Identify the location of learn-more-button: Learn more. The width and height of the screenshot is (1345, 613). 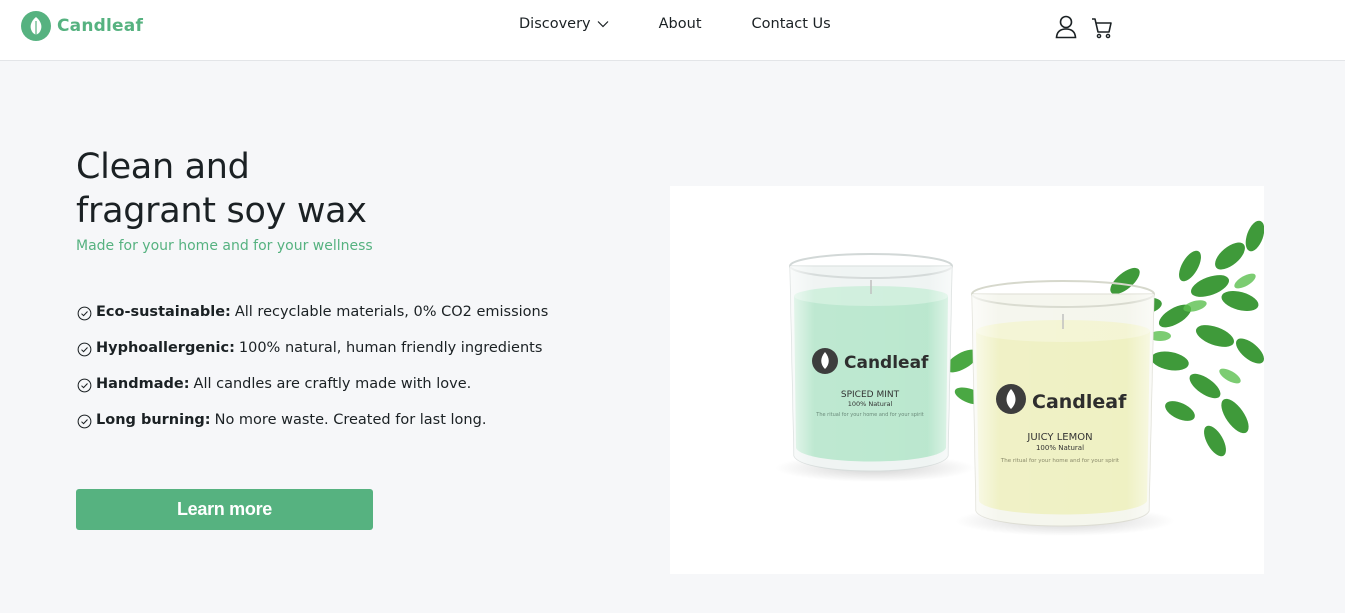
(224, 509).